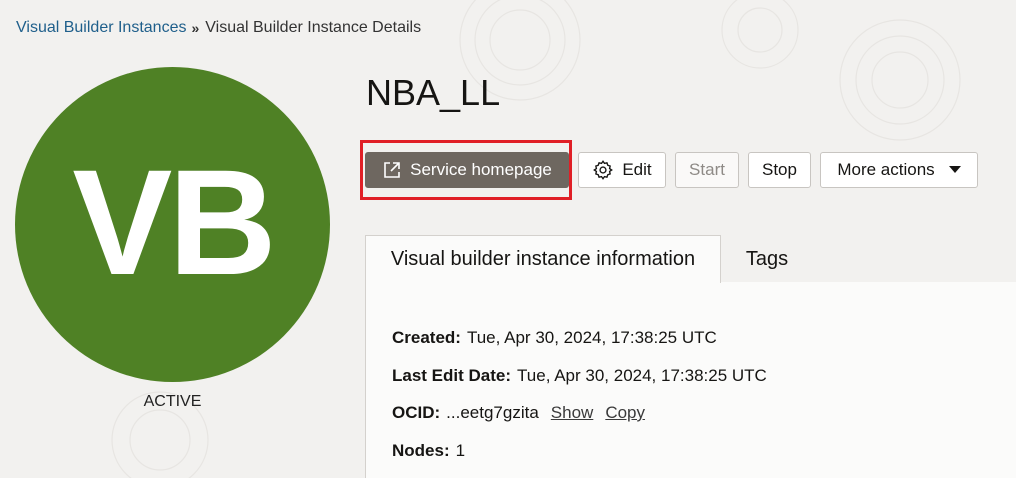  I want to click on edit-label: Edit, so click(637, 169).